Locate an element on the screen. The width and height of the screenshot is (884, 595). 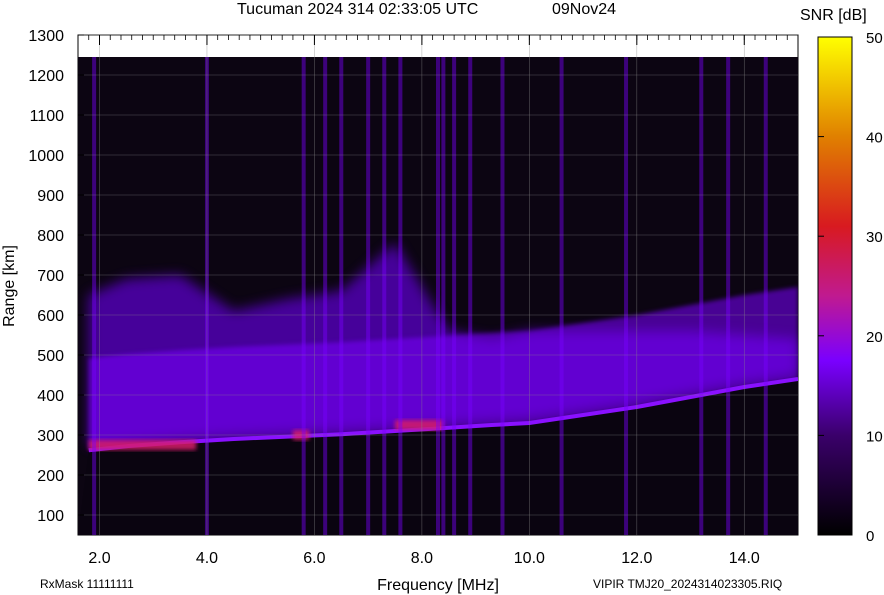
x-tick-label: 4.0 is located at coordinates (207, 558).